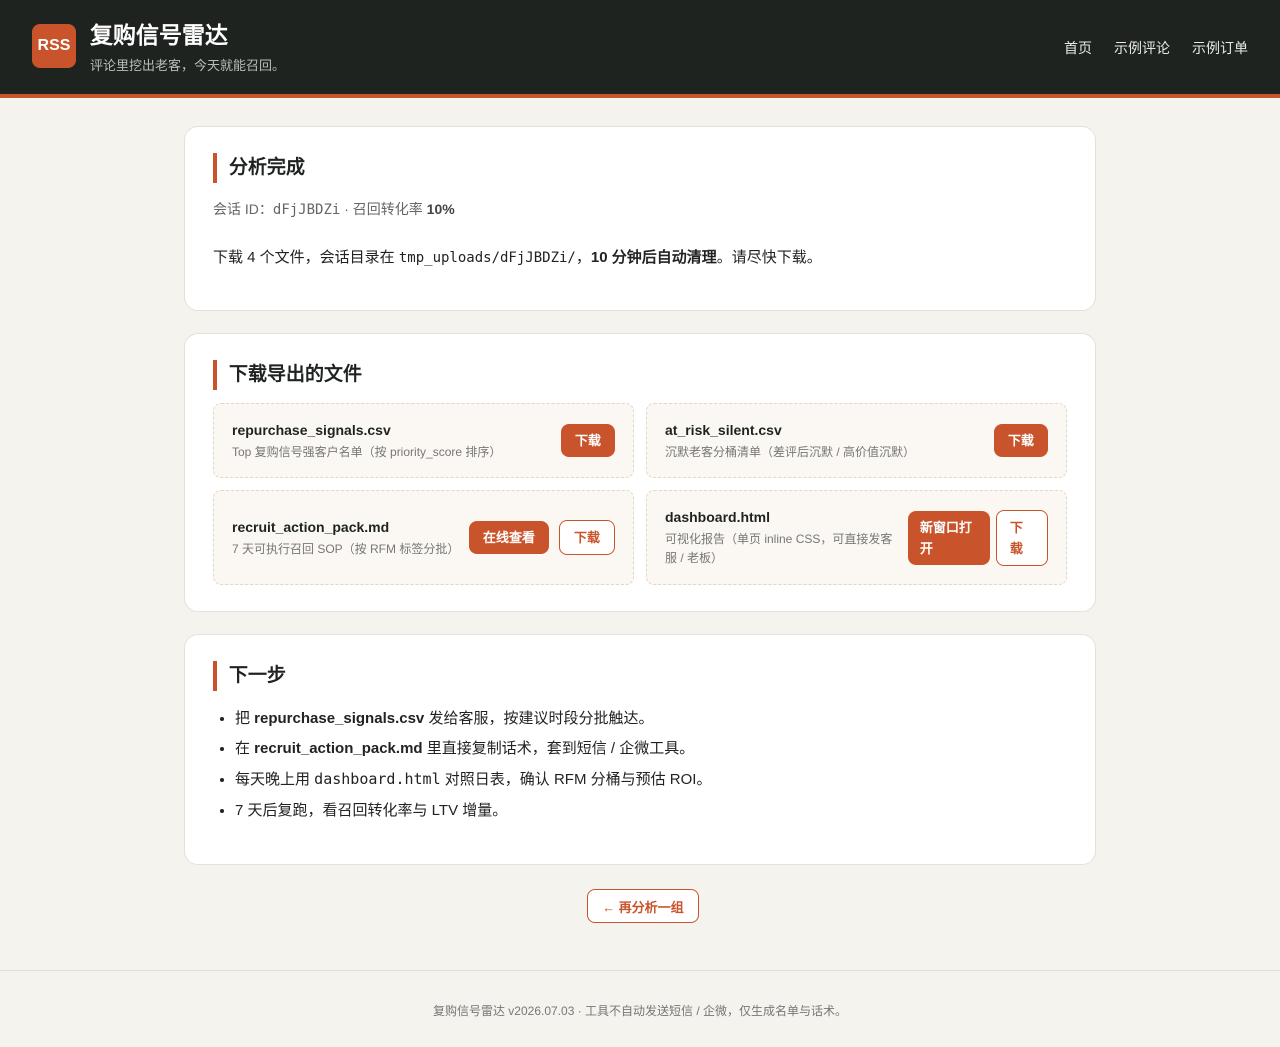 The image size is (1280, 1047). I want to click on step-text: 里直接复制话术，套到短信 / 企微工具。, so click(558, 748).